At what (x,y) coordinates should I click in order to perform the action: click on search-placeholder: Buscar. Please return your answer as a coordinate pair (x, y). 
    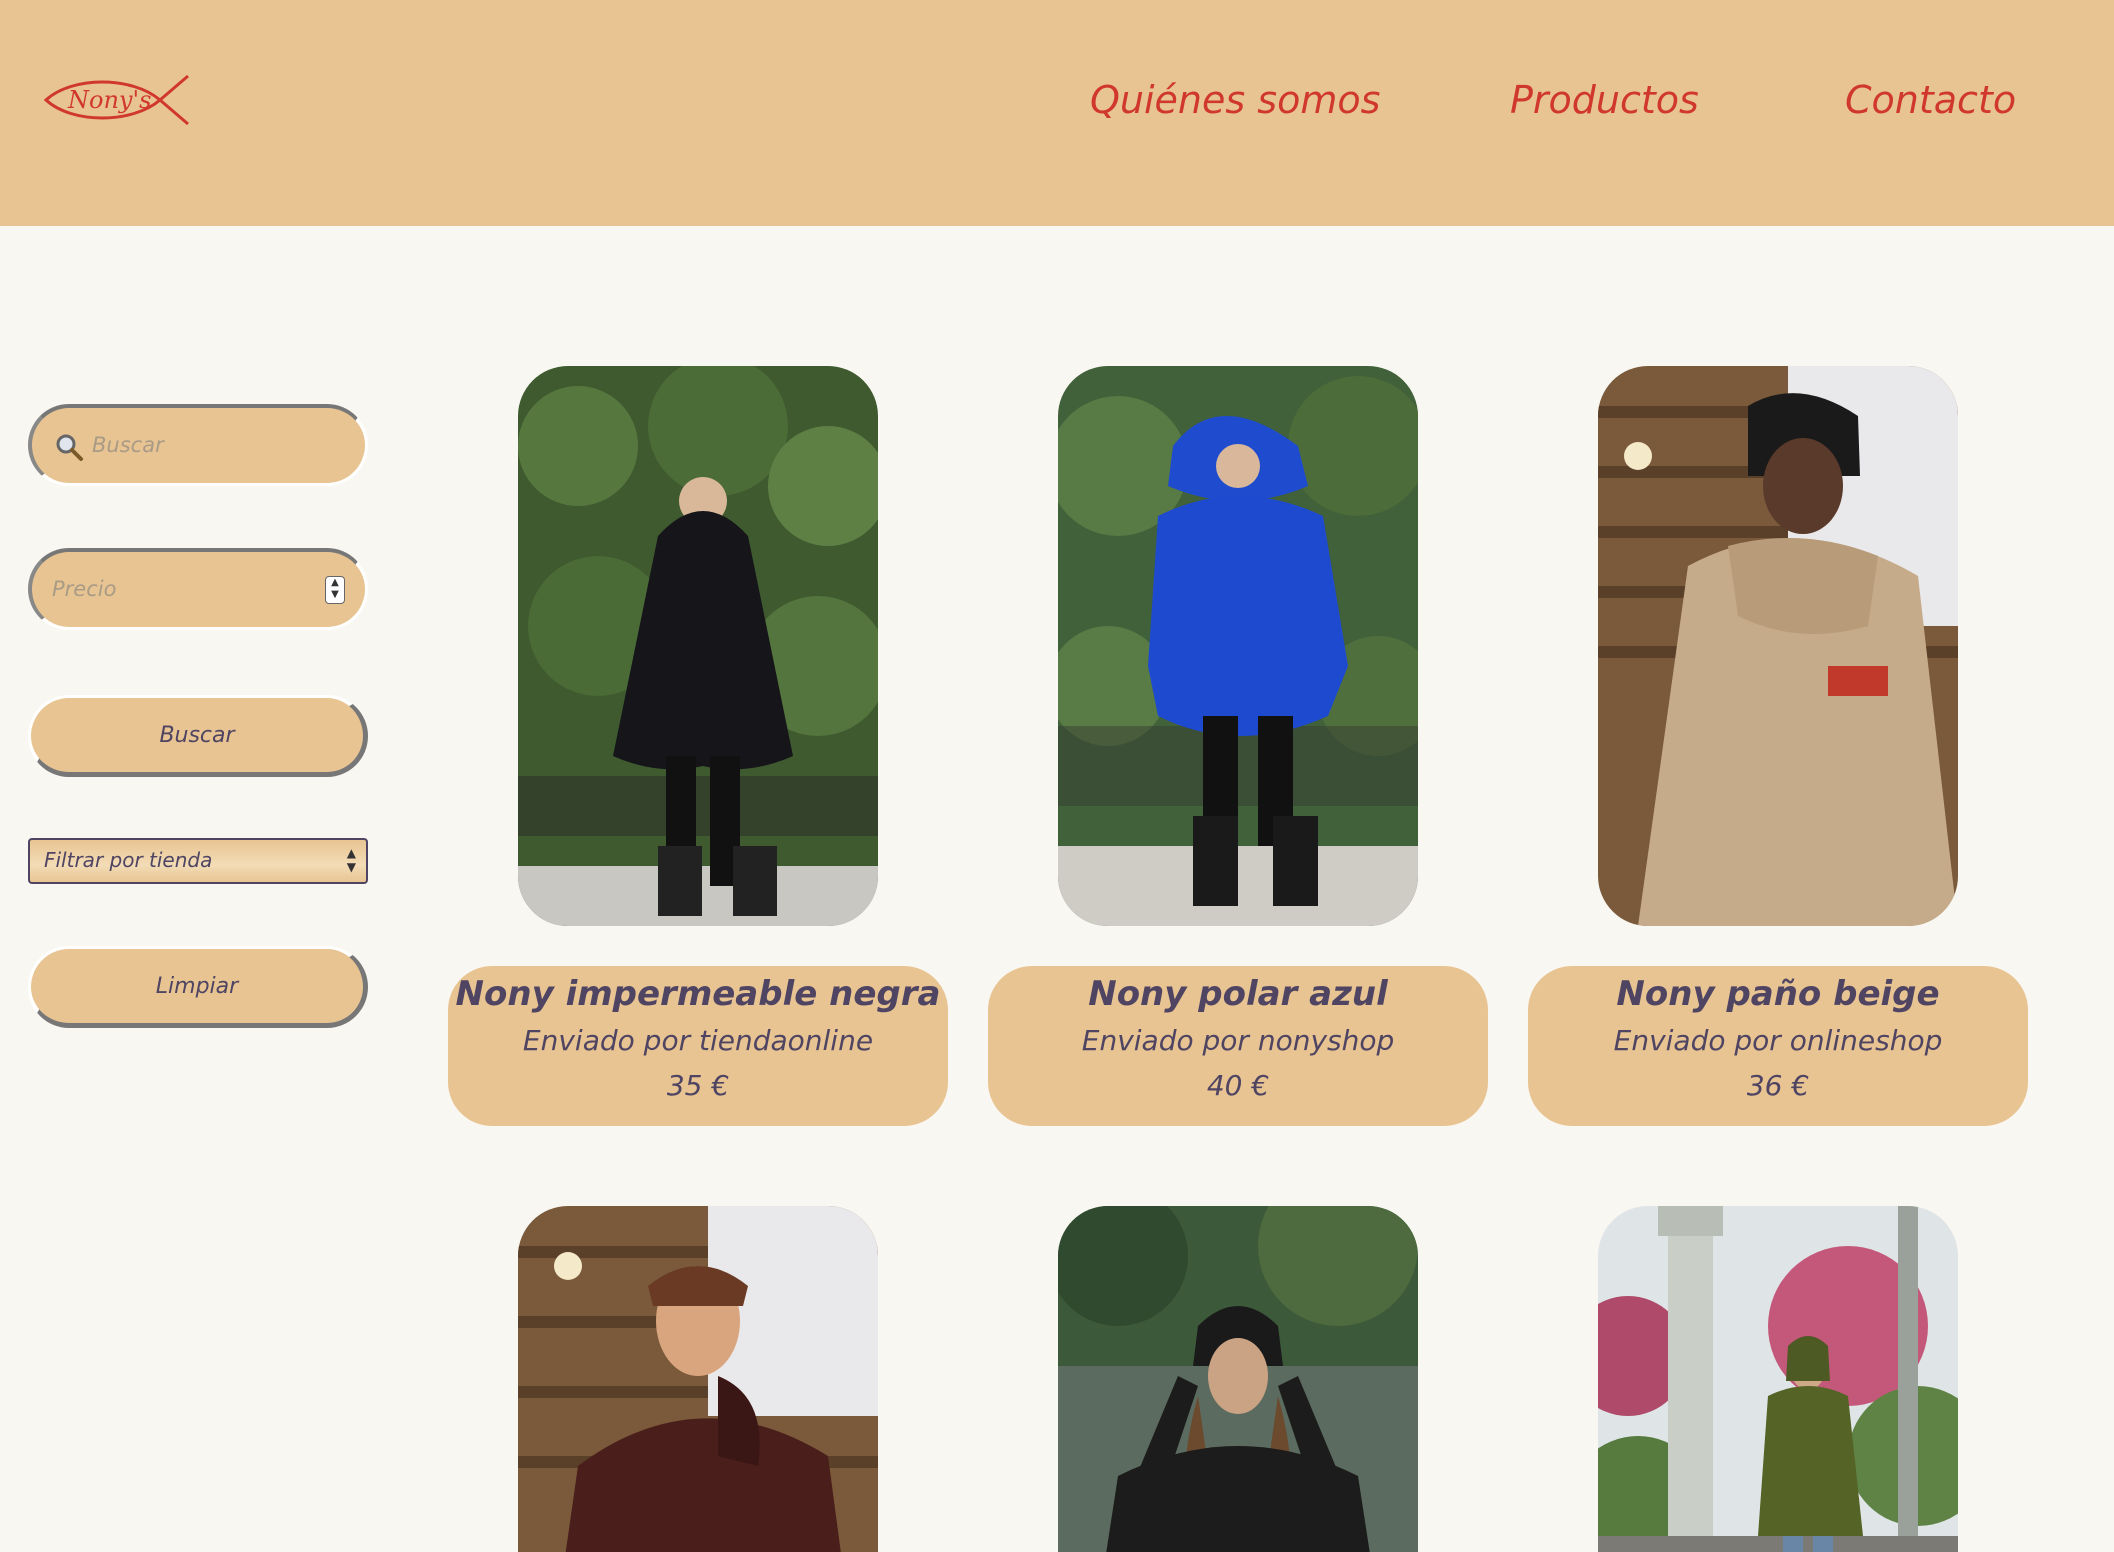
    Looking at the image, I should click on (128, 445).